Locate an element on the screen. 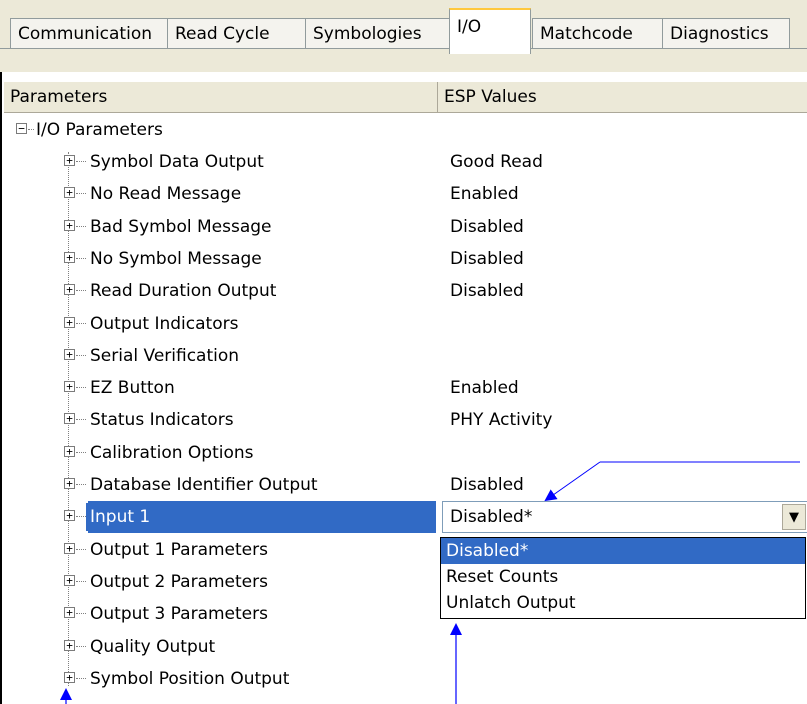 The image size is (807, 704). tab-io: I/O is located at coordinates (490, 31).